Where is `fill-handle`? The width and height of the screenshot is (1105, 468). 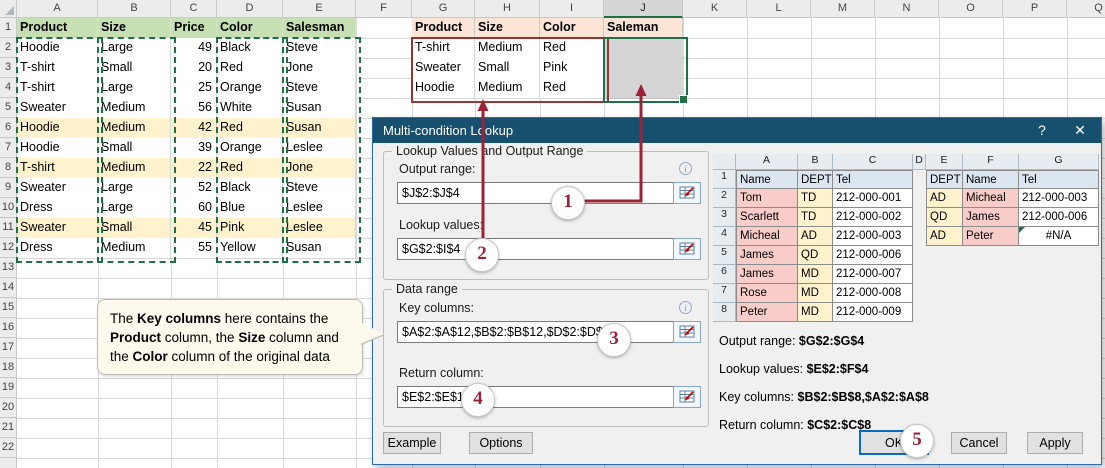 fill-handle is located at coordinates (683, 99).